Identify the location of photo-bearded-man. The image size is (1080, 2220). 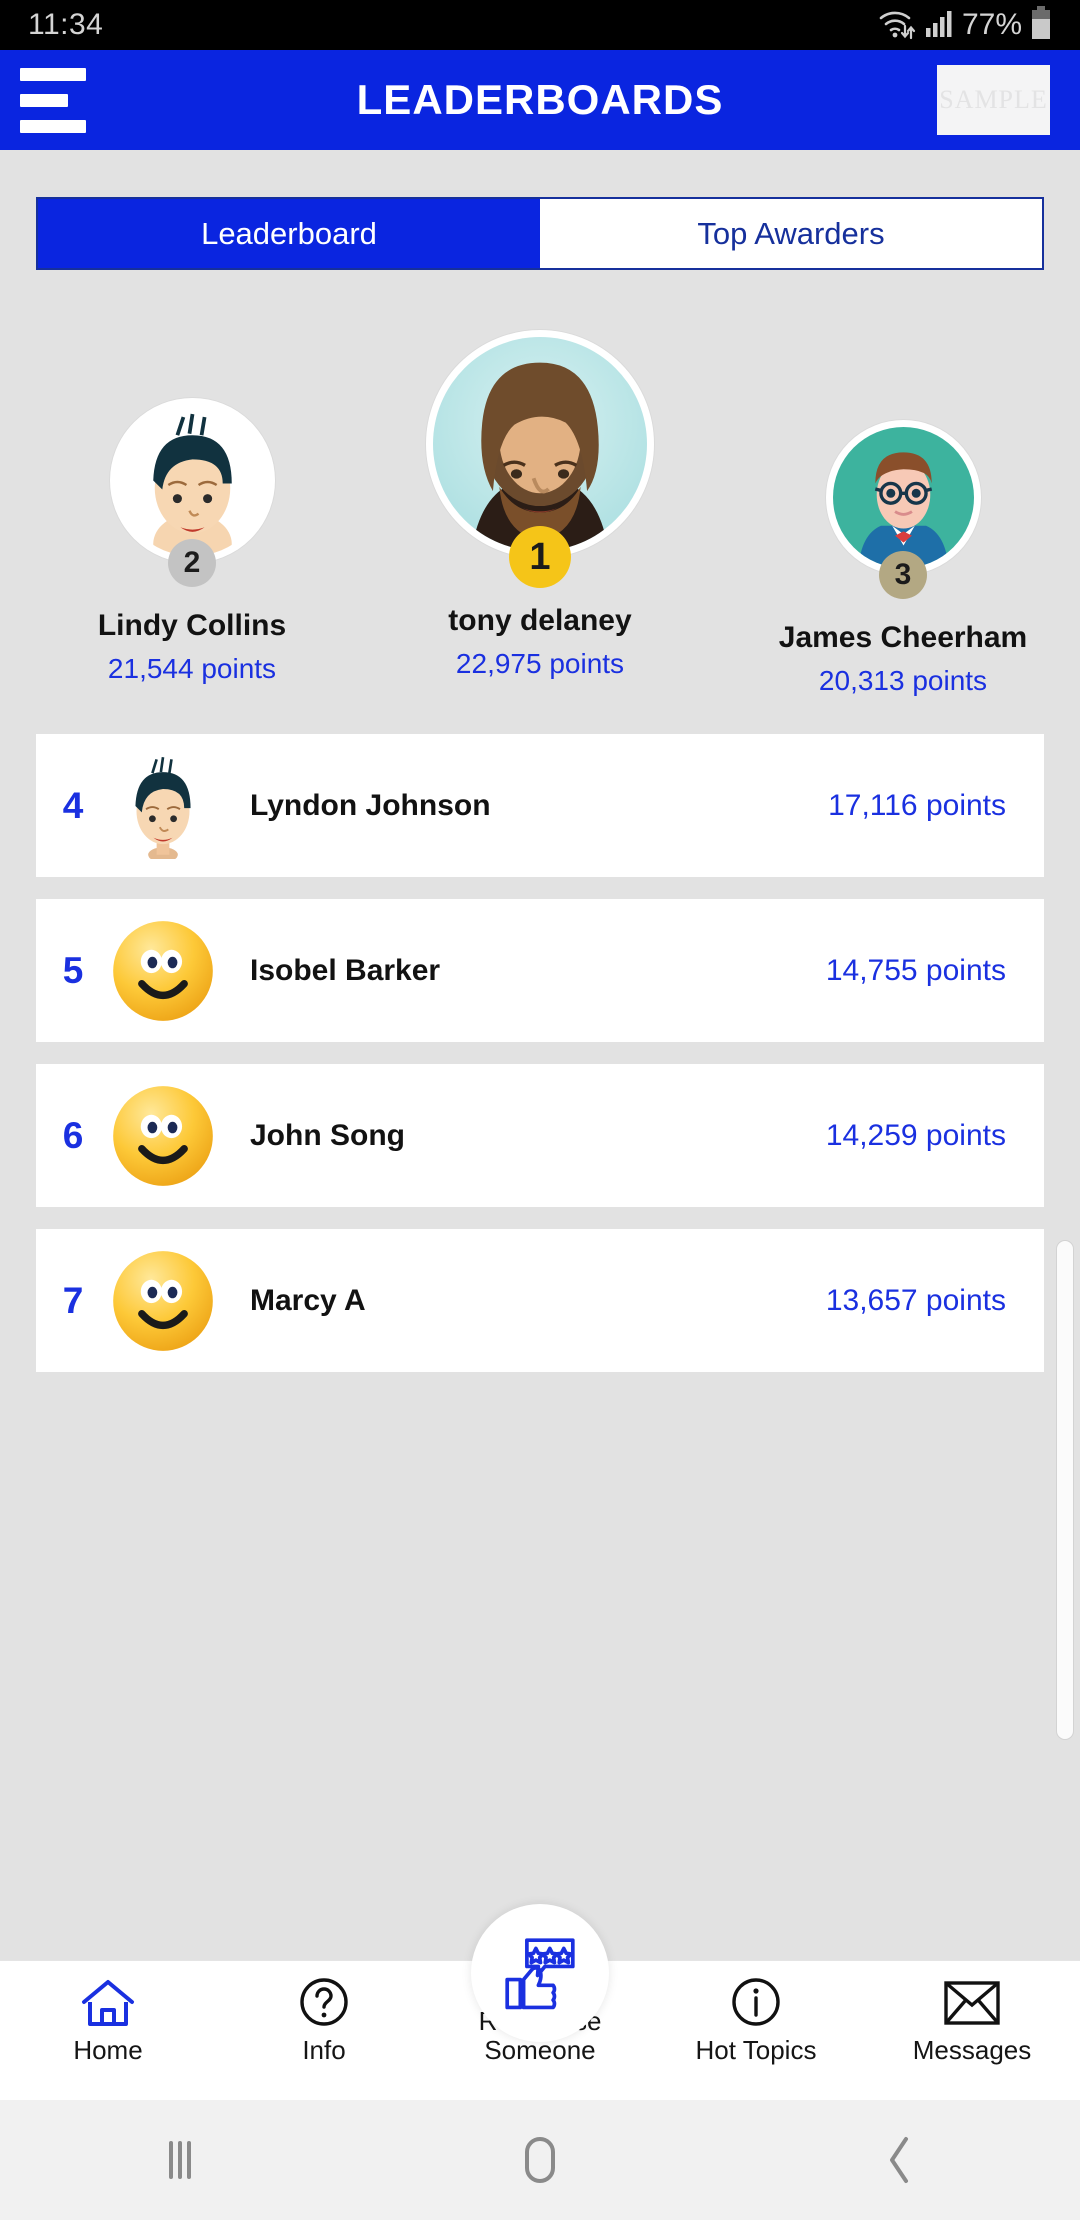
(540, 444).